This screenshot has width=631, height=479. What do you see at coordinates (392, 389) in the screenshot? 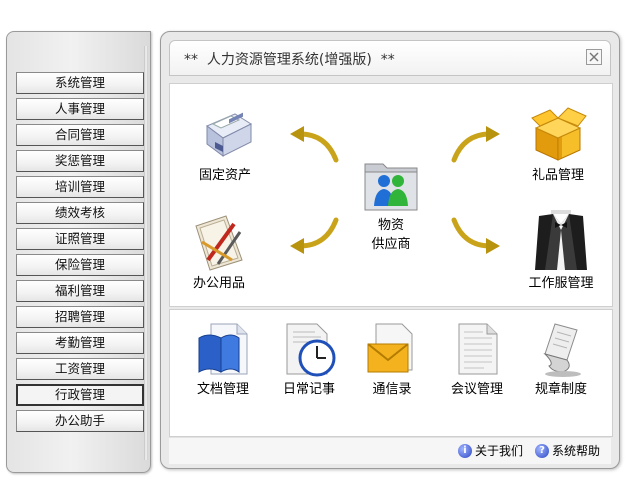
I see `contacts-label: 通信录` at bounding box center [392, 389].